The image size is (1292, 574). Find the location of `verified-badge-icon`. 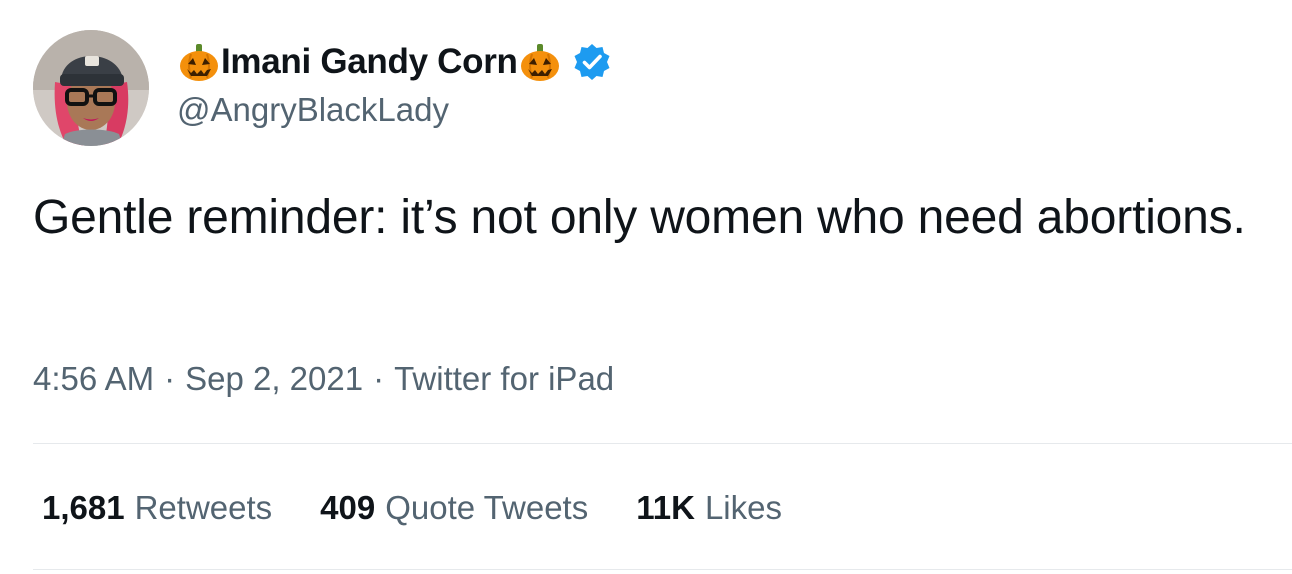

verified-badge-icon is located at coordinates (592, 62).